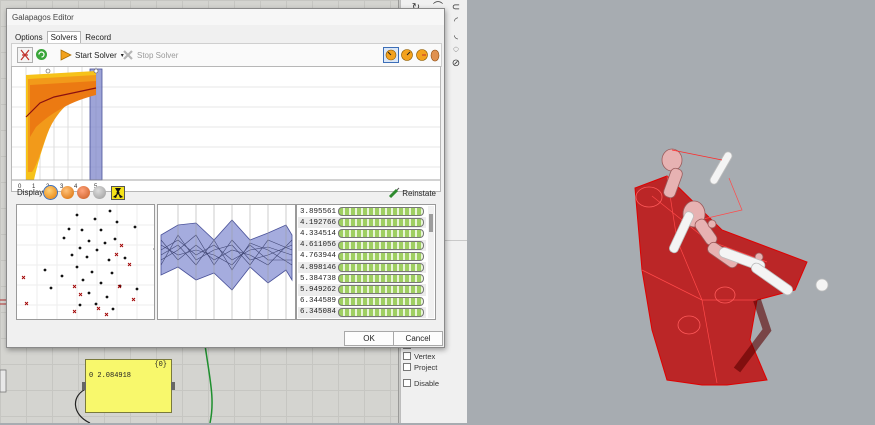 The width and height of the screenshot is (875, 425). Describe the element at coordinates (456, 22) in the screenshot. I see `curve-icon: ◜` at that location.